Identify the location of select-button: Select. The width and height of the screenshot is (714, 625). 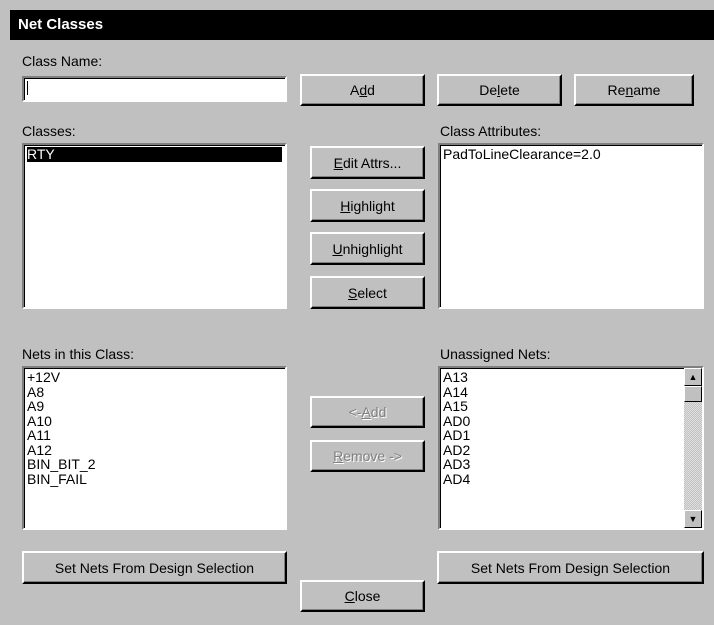
(367, 292).